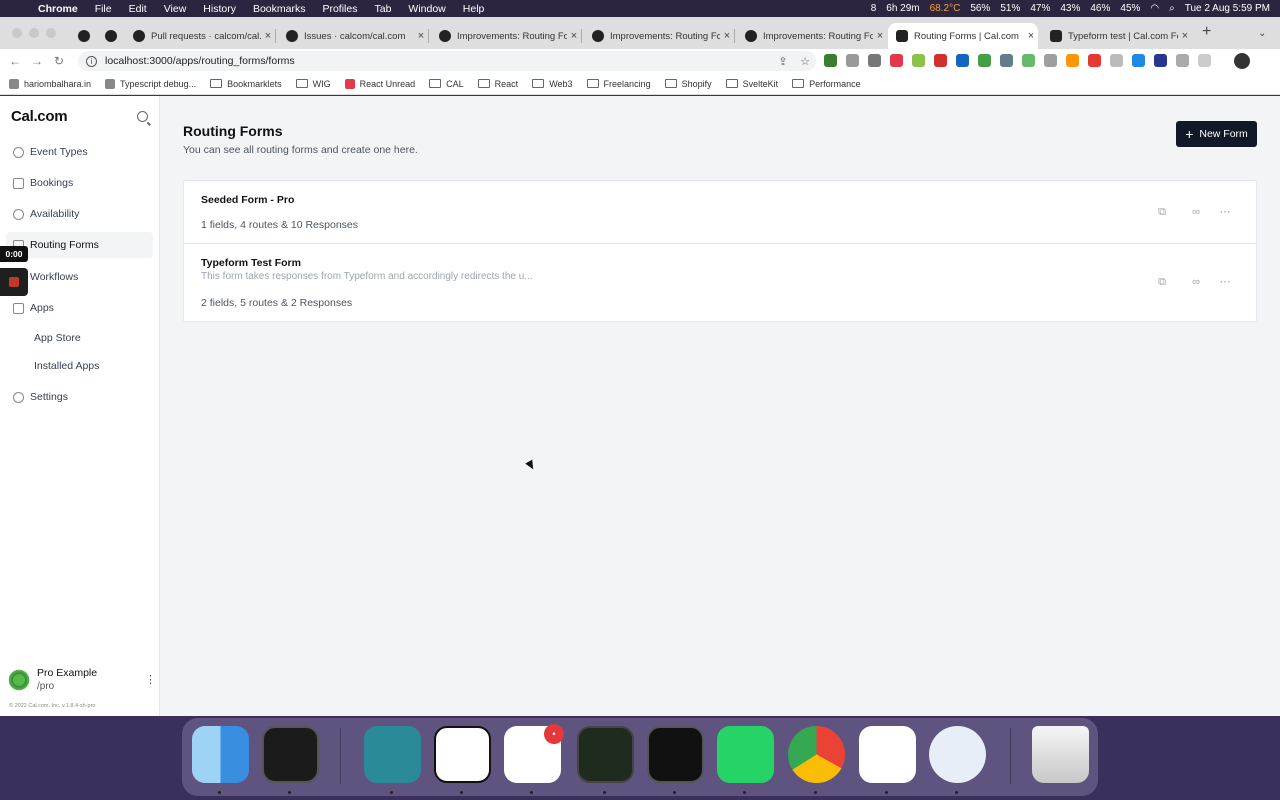 The height and width of the screenshot is (800, 1280). I want to click on 1password-icon, so click(957, 754).